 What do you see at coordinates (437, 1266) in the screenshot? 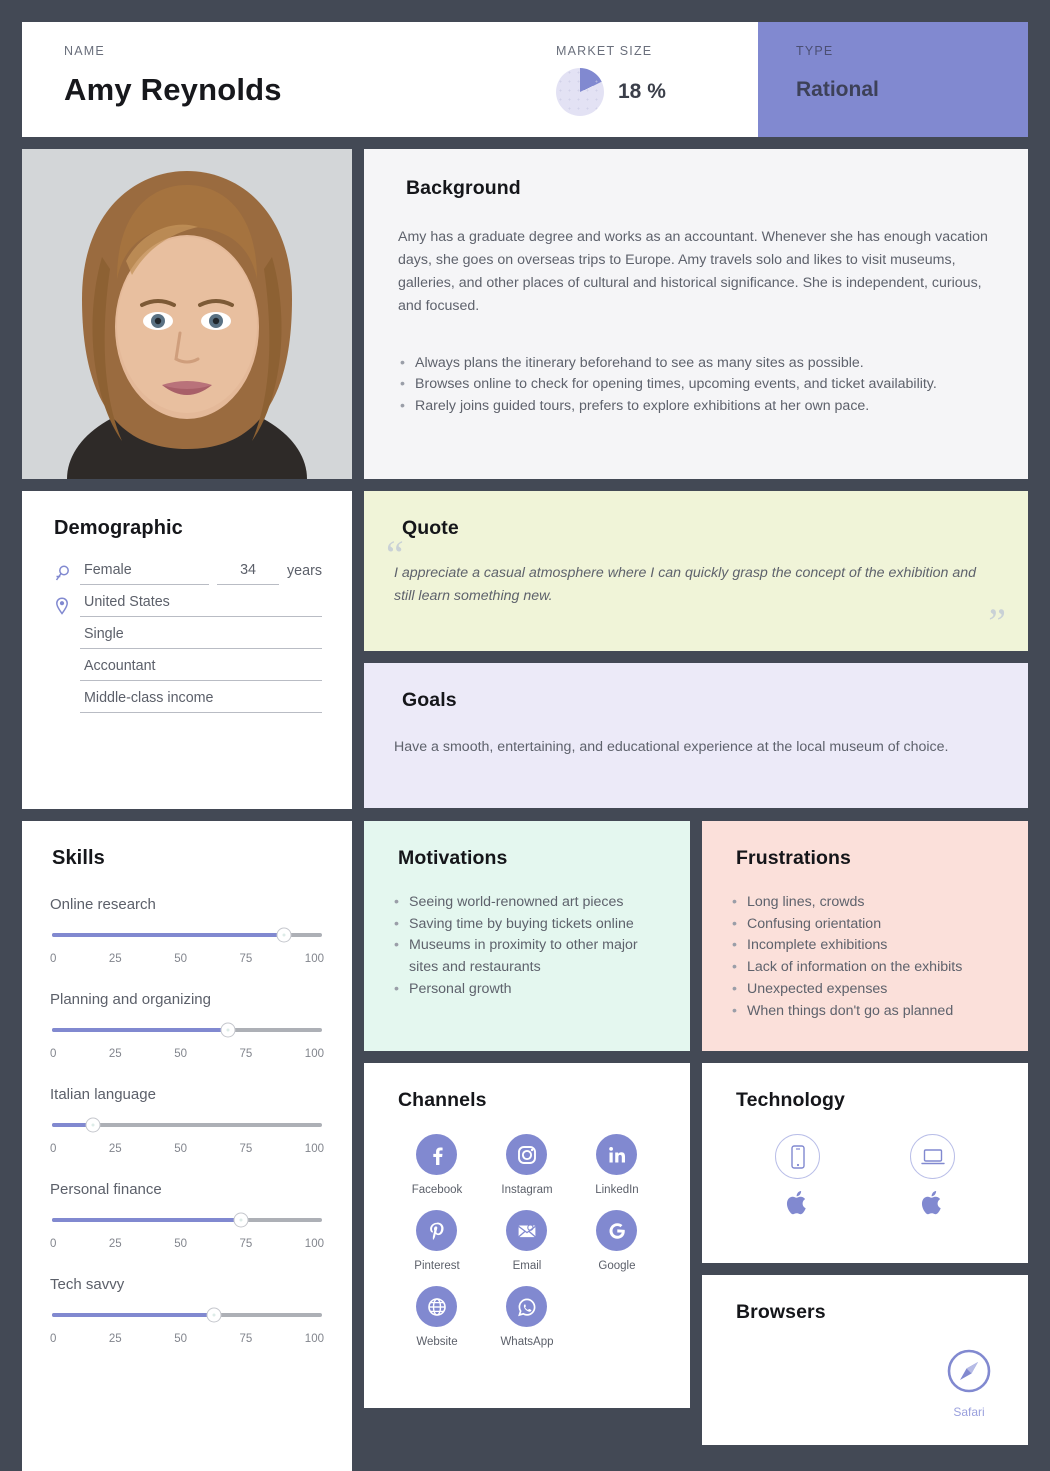
I see `channel-name: Pinterest` at bounding box center [437, 1266].